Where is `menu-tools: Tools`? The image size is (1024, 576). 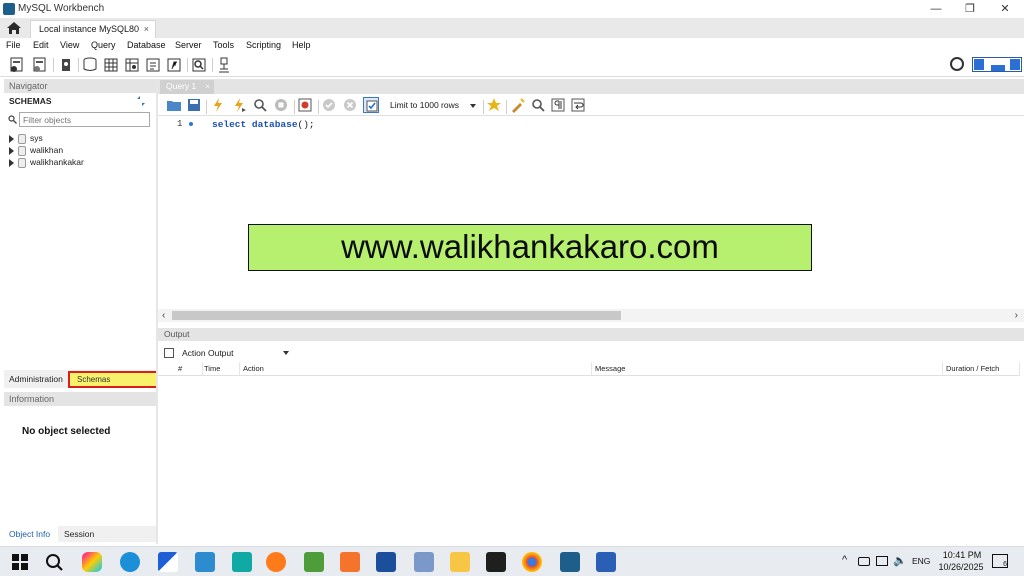
menu-tools: Tools is located at coordinates (223, 45).